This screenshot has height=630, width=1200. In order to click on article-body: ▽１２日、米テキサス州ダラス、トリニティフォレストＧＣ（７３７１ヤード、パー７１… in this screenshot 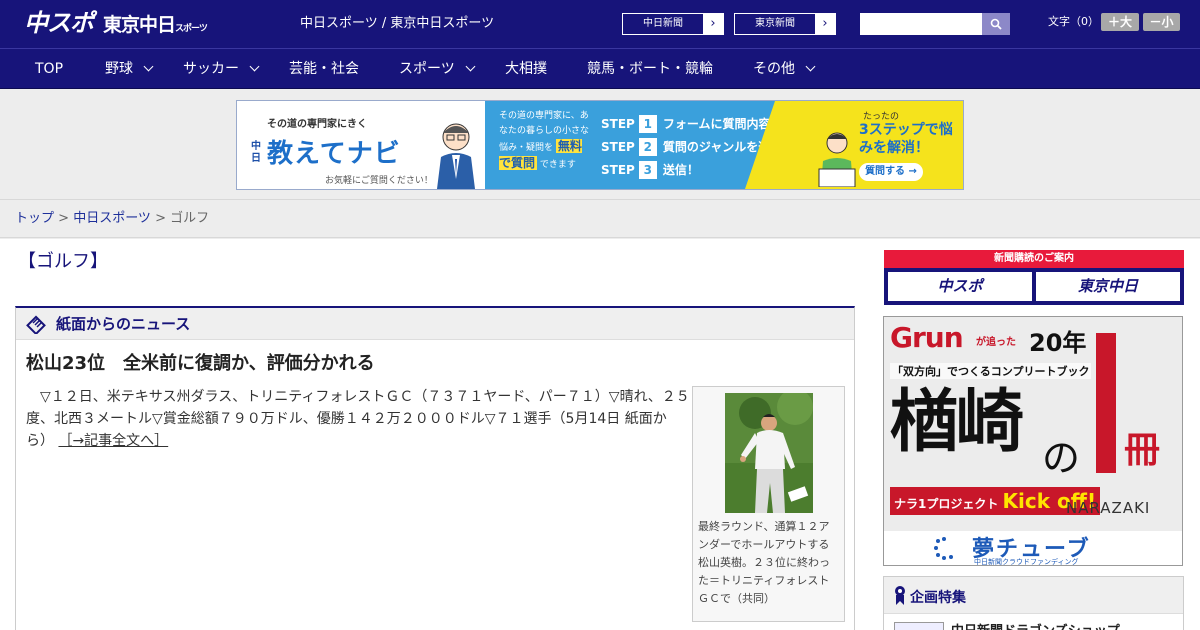, I will do `click(358, 419)`.